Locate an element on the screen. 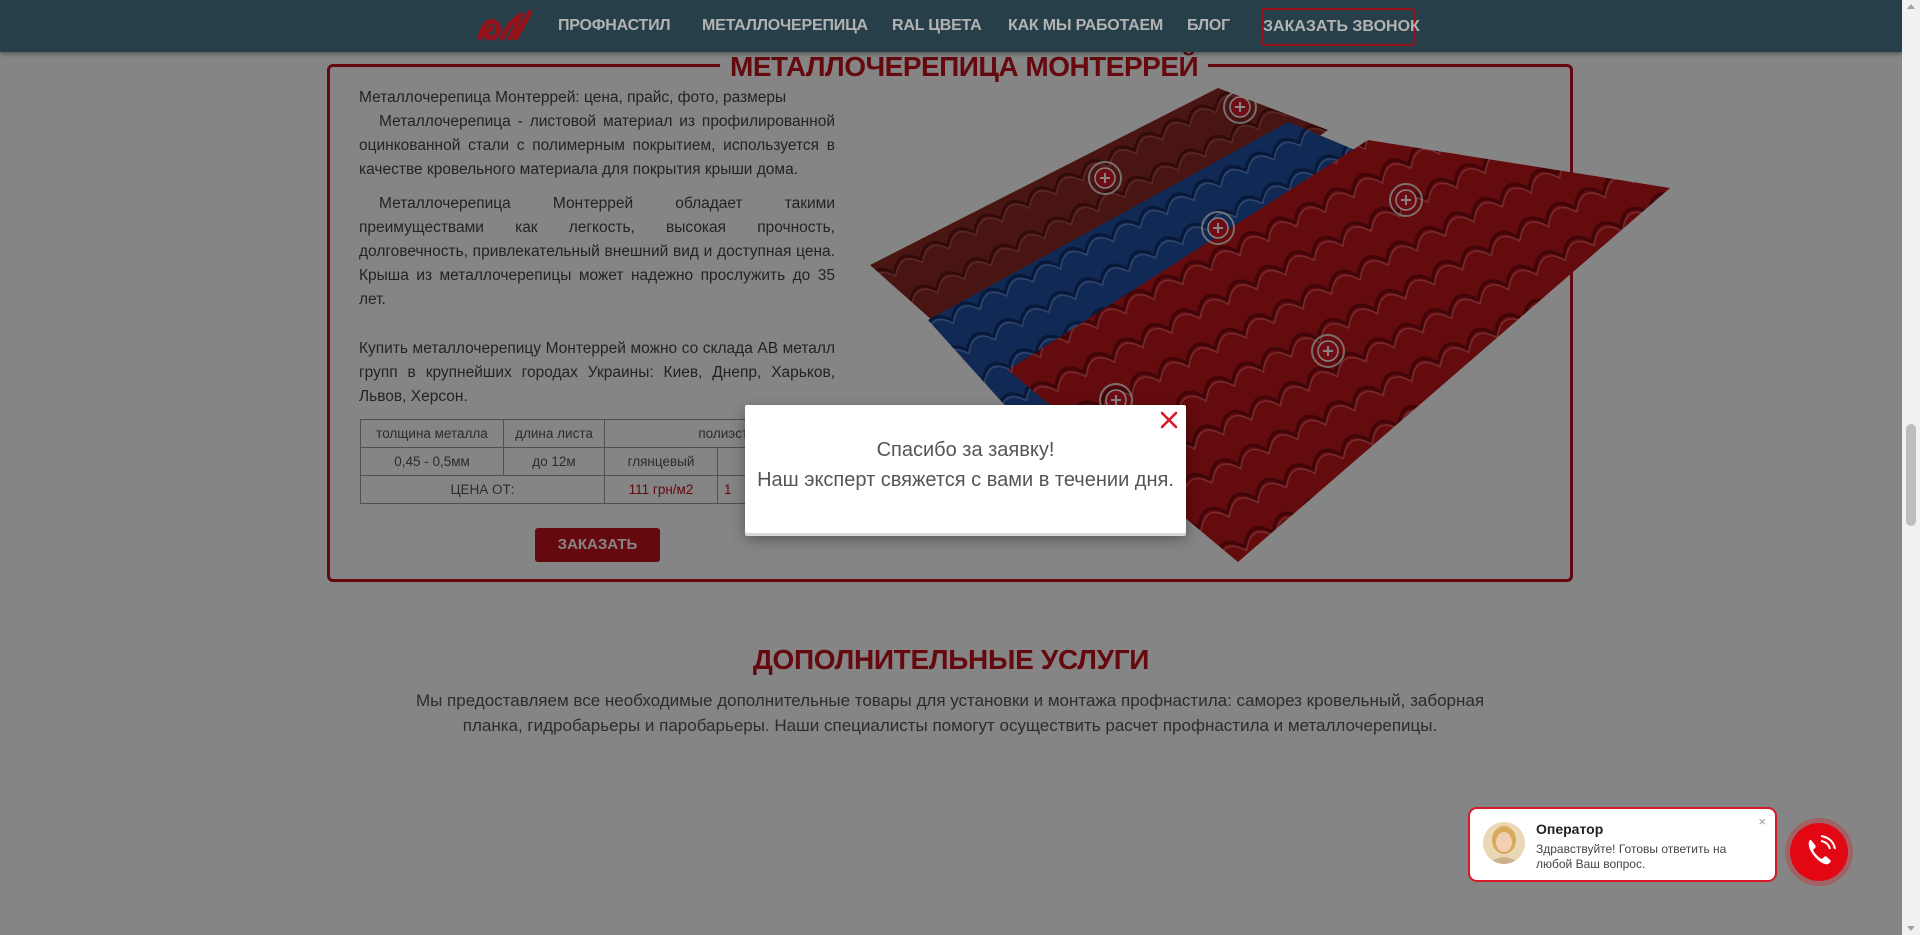 The width and height of the screenshot is (1920, 935). modal-backdrop-top is located at coordinates (951, 26).